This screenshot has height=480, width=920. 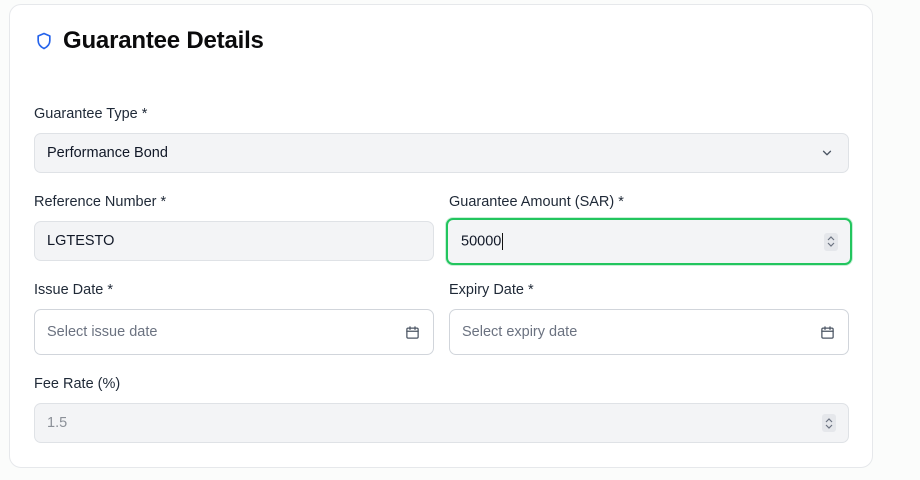 What do you see at coordinates (491, 290) in the screenshot?
I see `expiry-date-label: Expiry Date *` at bounding box center [491, 290].